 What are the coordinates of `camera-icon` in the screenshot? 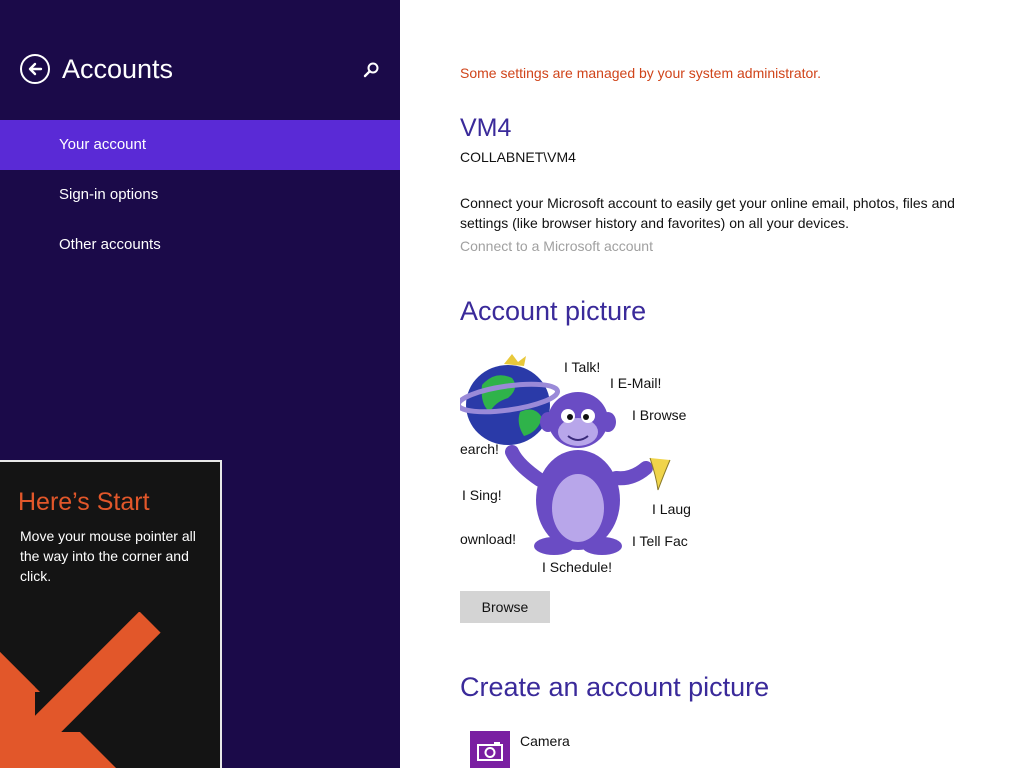 It's located at (490, 749).